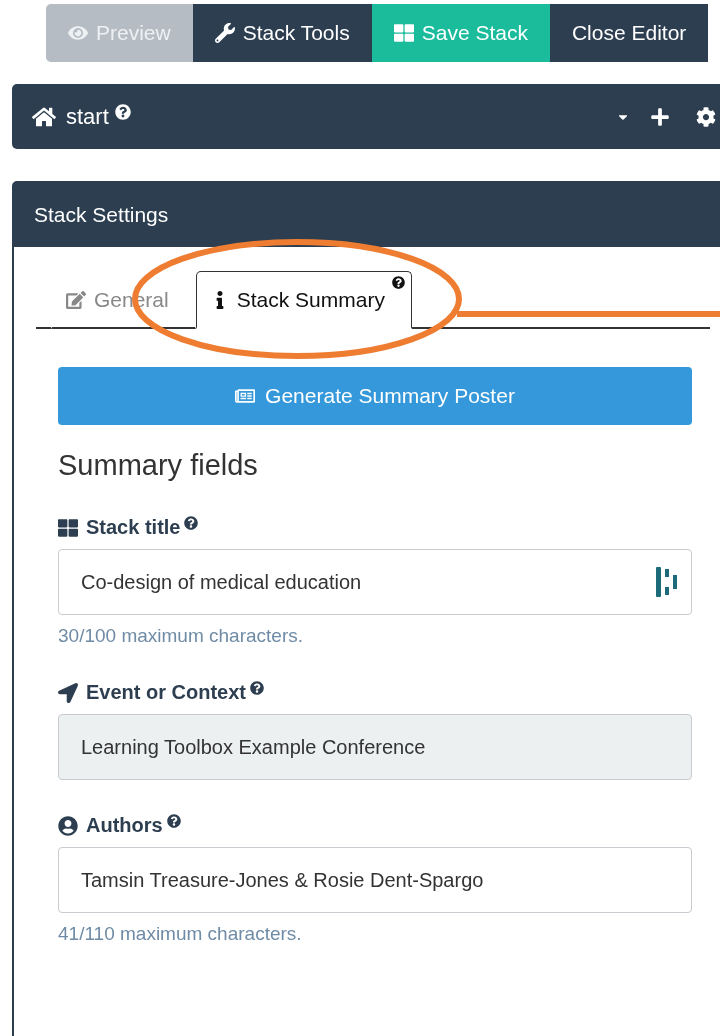  Describe the element at coordinates (180, 934) in the screenshot. I see `character-counter: 41/110 maximum characters.` at that location.